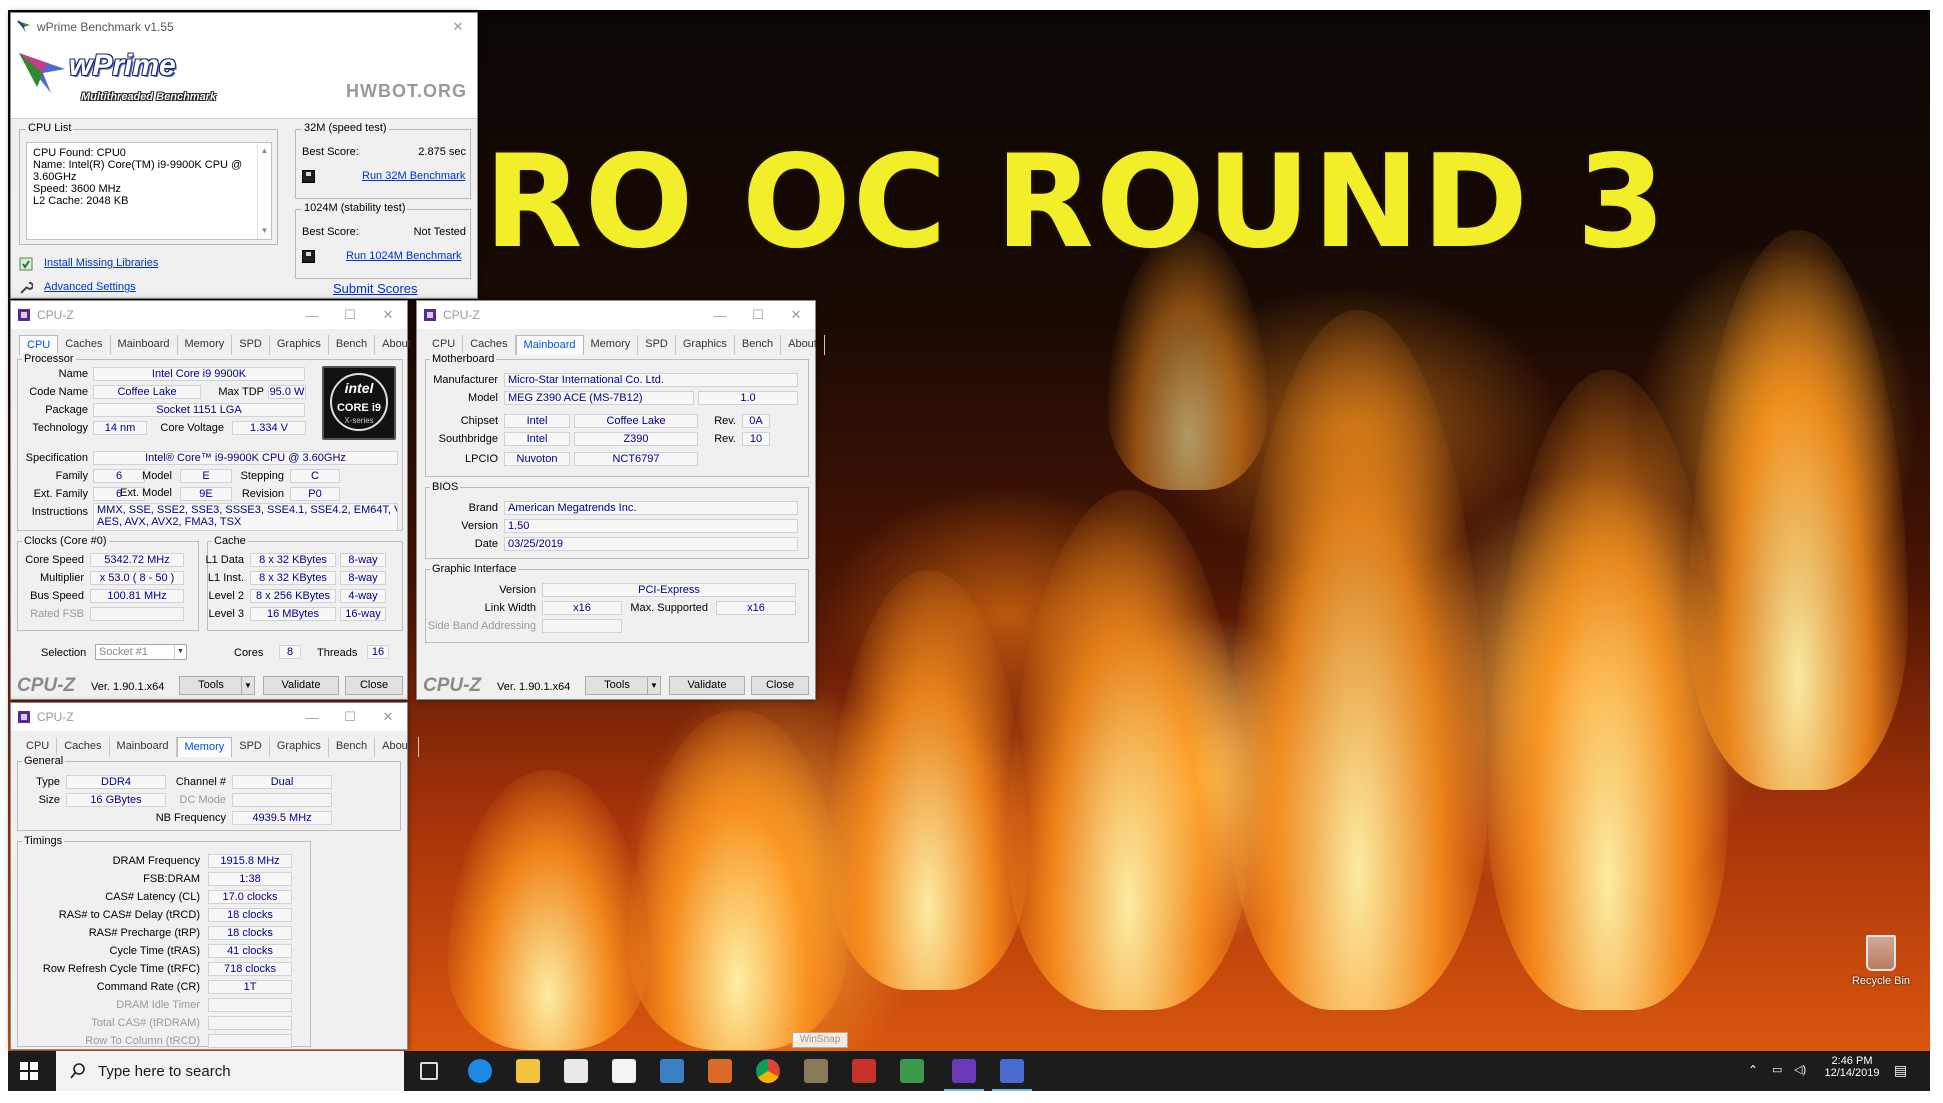 This screenshot has width=1943, height=1103. What do you see at coordinates (59, 512) in the screenshot?
I see `instructions-label: Instructions` at bounding box center [59, 512].